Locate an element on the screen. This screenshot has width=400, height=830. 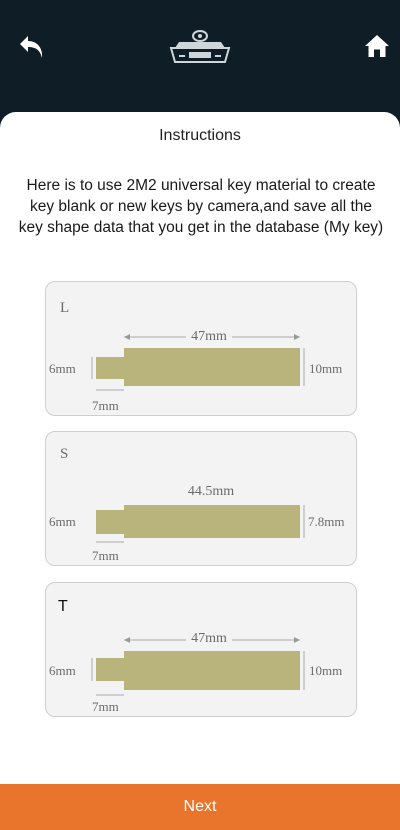
key-type-label: T is located at coordinates (63, 606).